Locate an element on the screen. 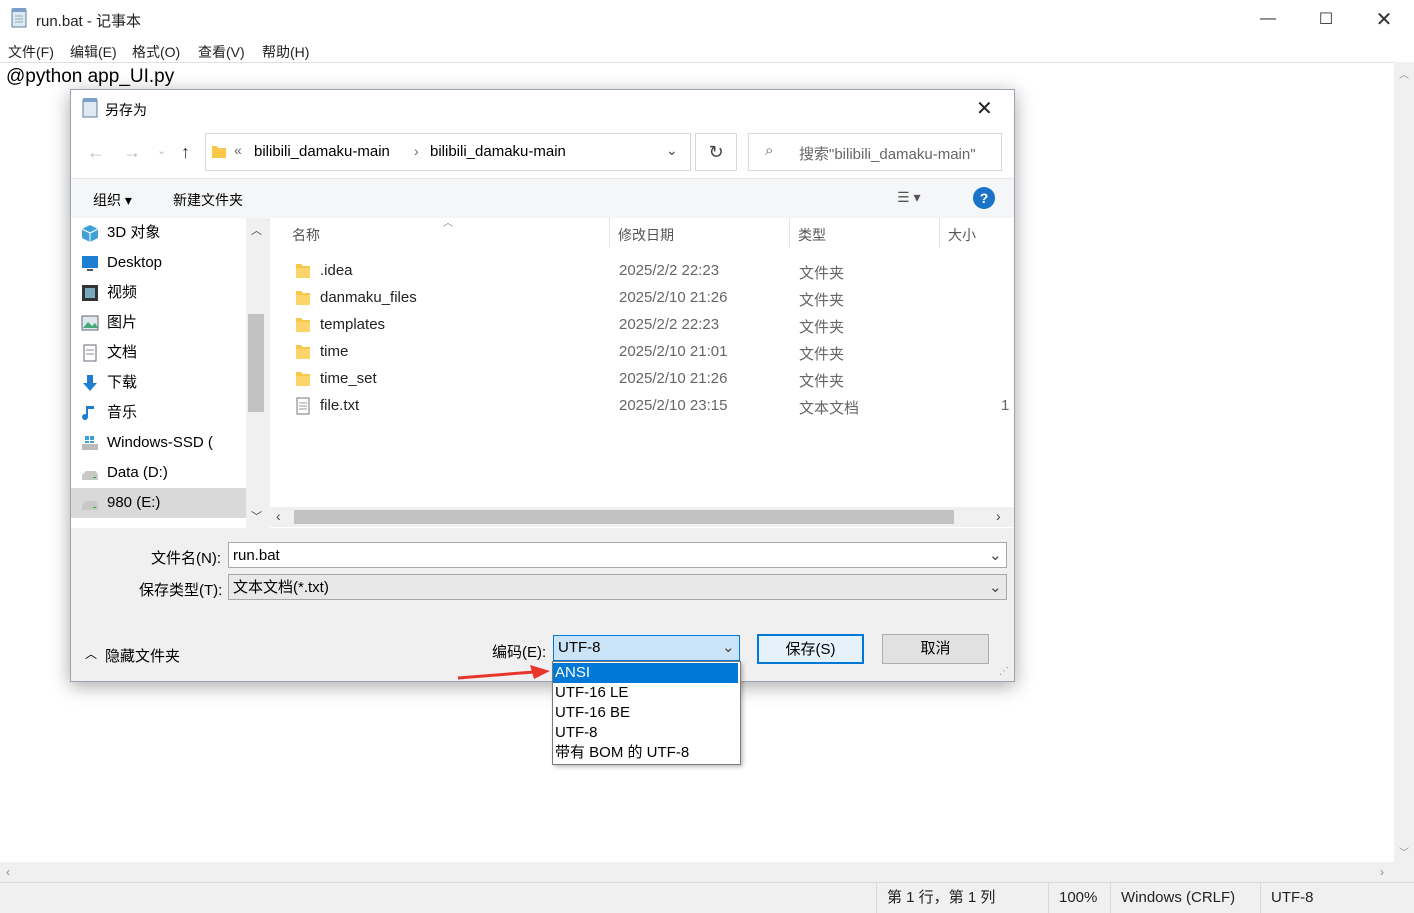 The image size is (1414, 913). notepad-icon is located at coordinates (19, 18).